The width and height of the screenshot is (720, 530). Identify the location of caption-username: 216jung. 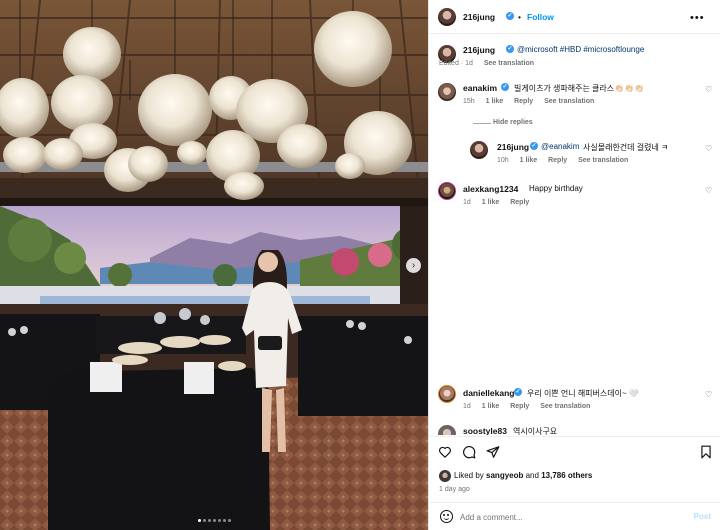
(479, 50).